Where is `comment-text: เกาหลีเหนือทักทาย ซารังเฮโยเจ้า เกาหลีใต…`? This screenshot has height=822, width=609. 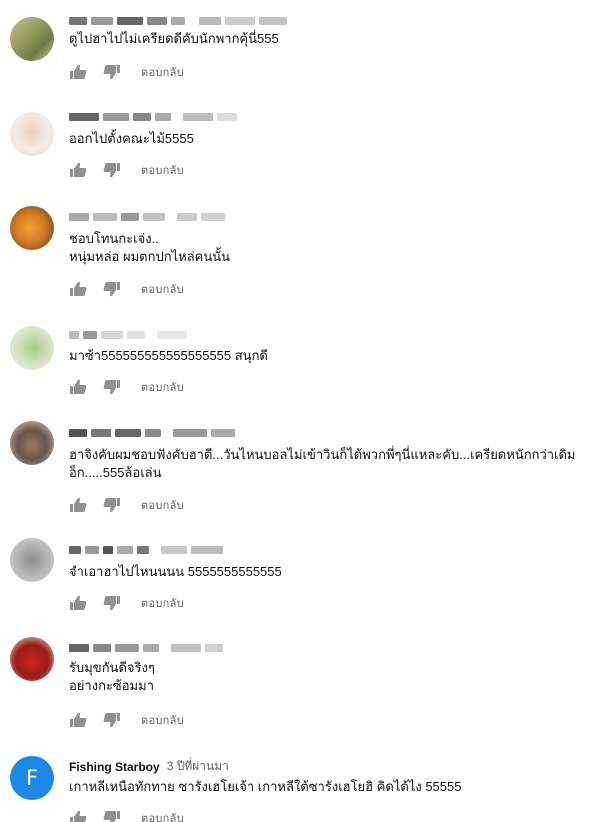 comment-text: เกาหลีเหนือทักทาย ซารังเฮโยเจ้า เกาหลีใต… is located at coordinates (265, 787).